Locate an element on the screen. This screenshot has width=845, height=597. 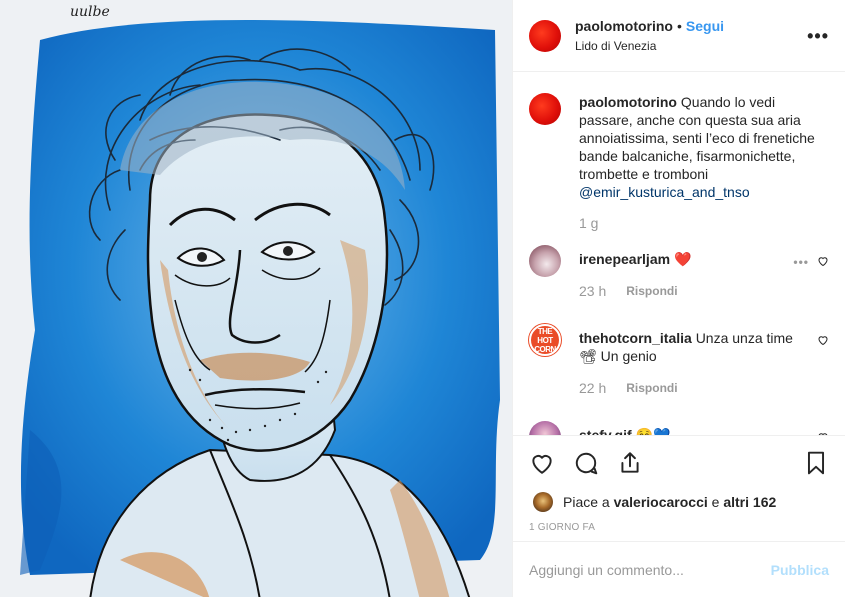
commenter-avatar: THE HOT CORN is located at coordinates (545, 340).